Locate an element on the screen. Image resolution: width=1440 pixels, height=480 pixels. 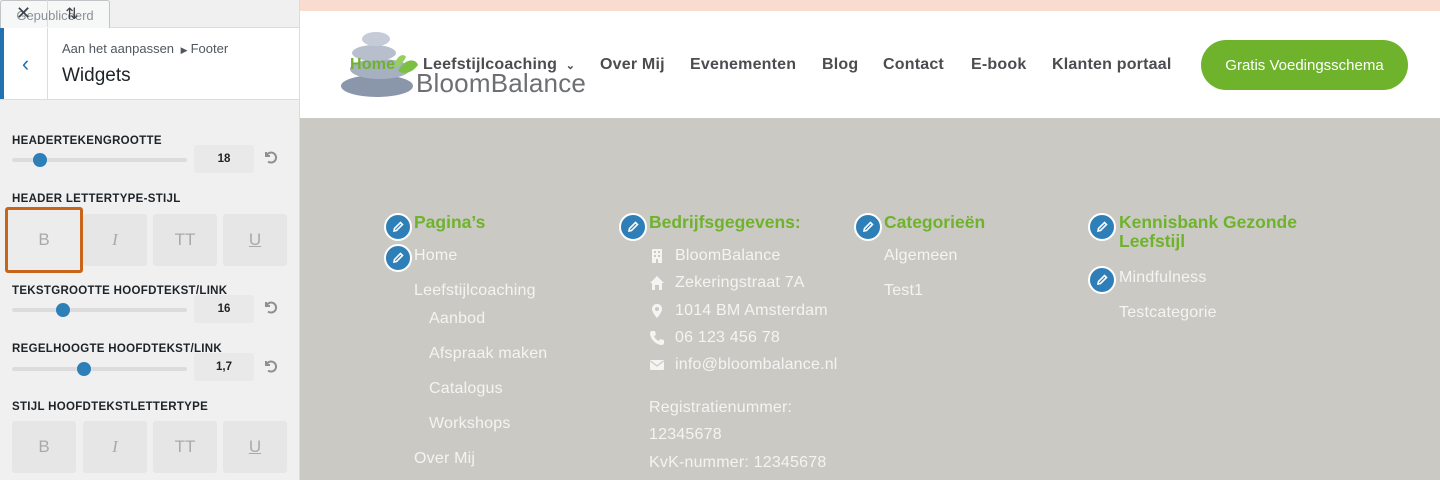
body-line-height-slider is located at coordinates (99, 369).